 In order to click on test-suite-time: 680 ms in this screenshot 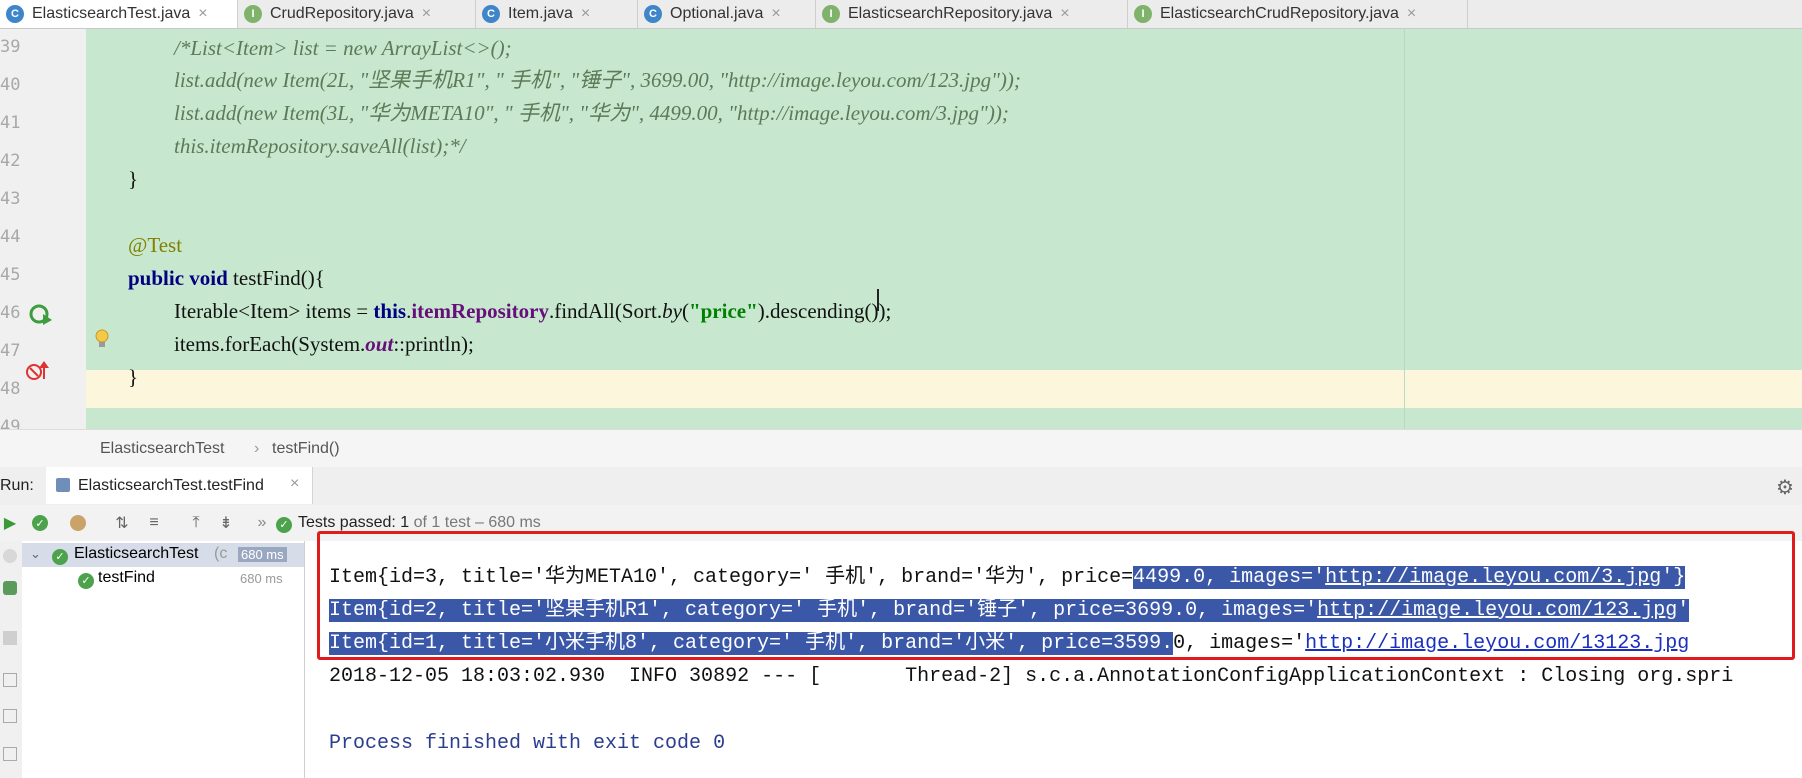, I will do `click(262, 554)`.